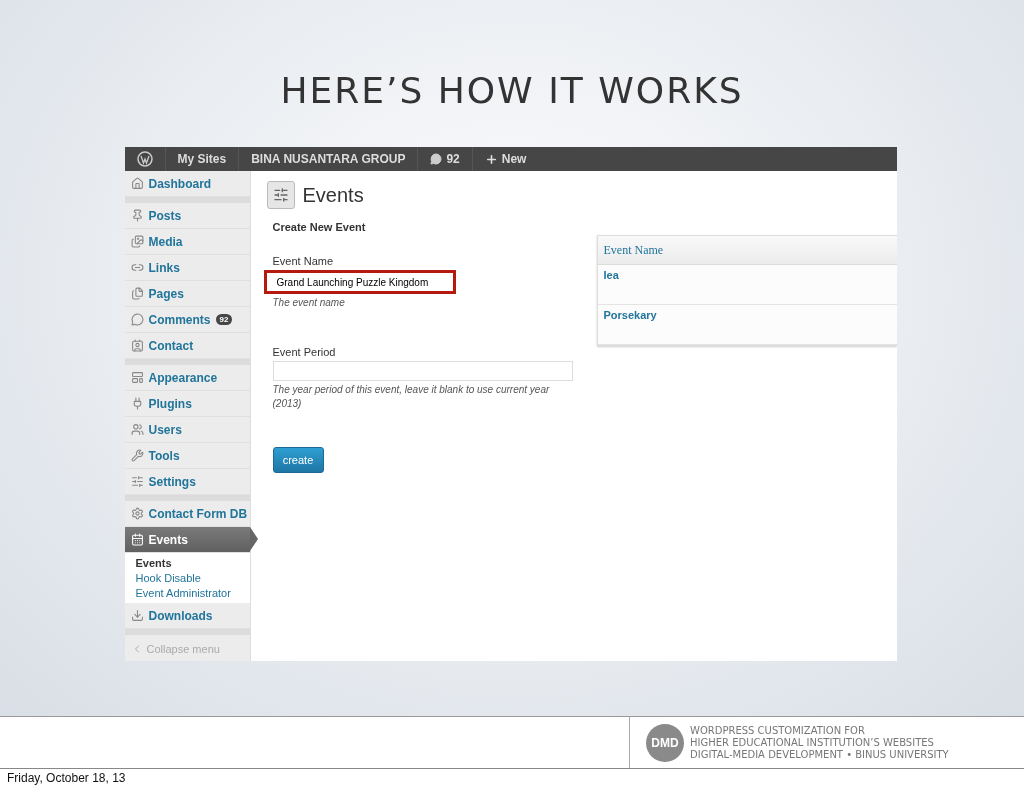  I want to click on comments-link: 92, so click(445, 159).